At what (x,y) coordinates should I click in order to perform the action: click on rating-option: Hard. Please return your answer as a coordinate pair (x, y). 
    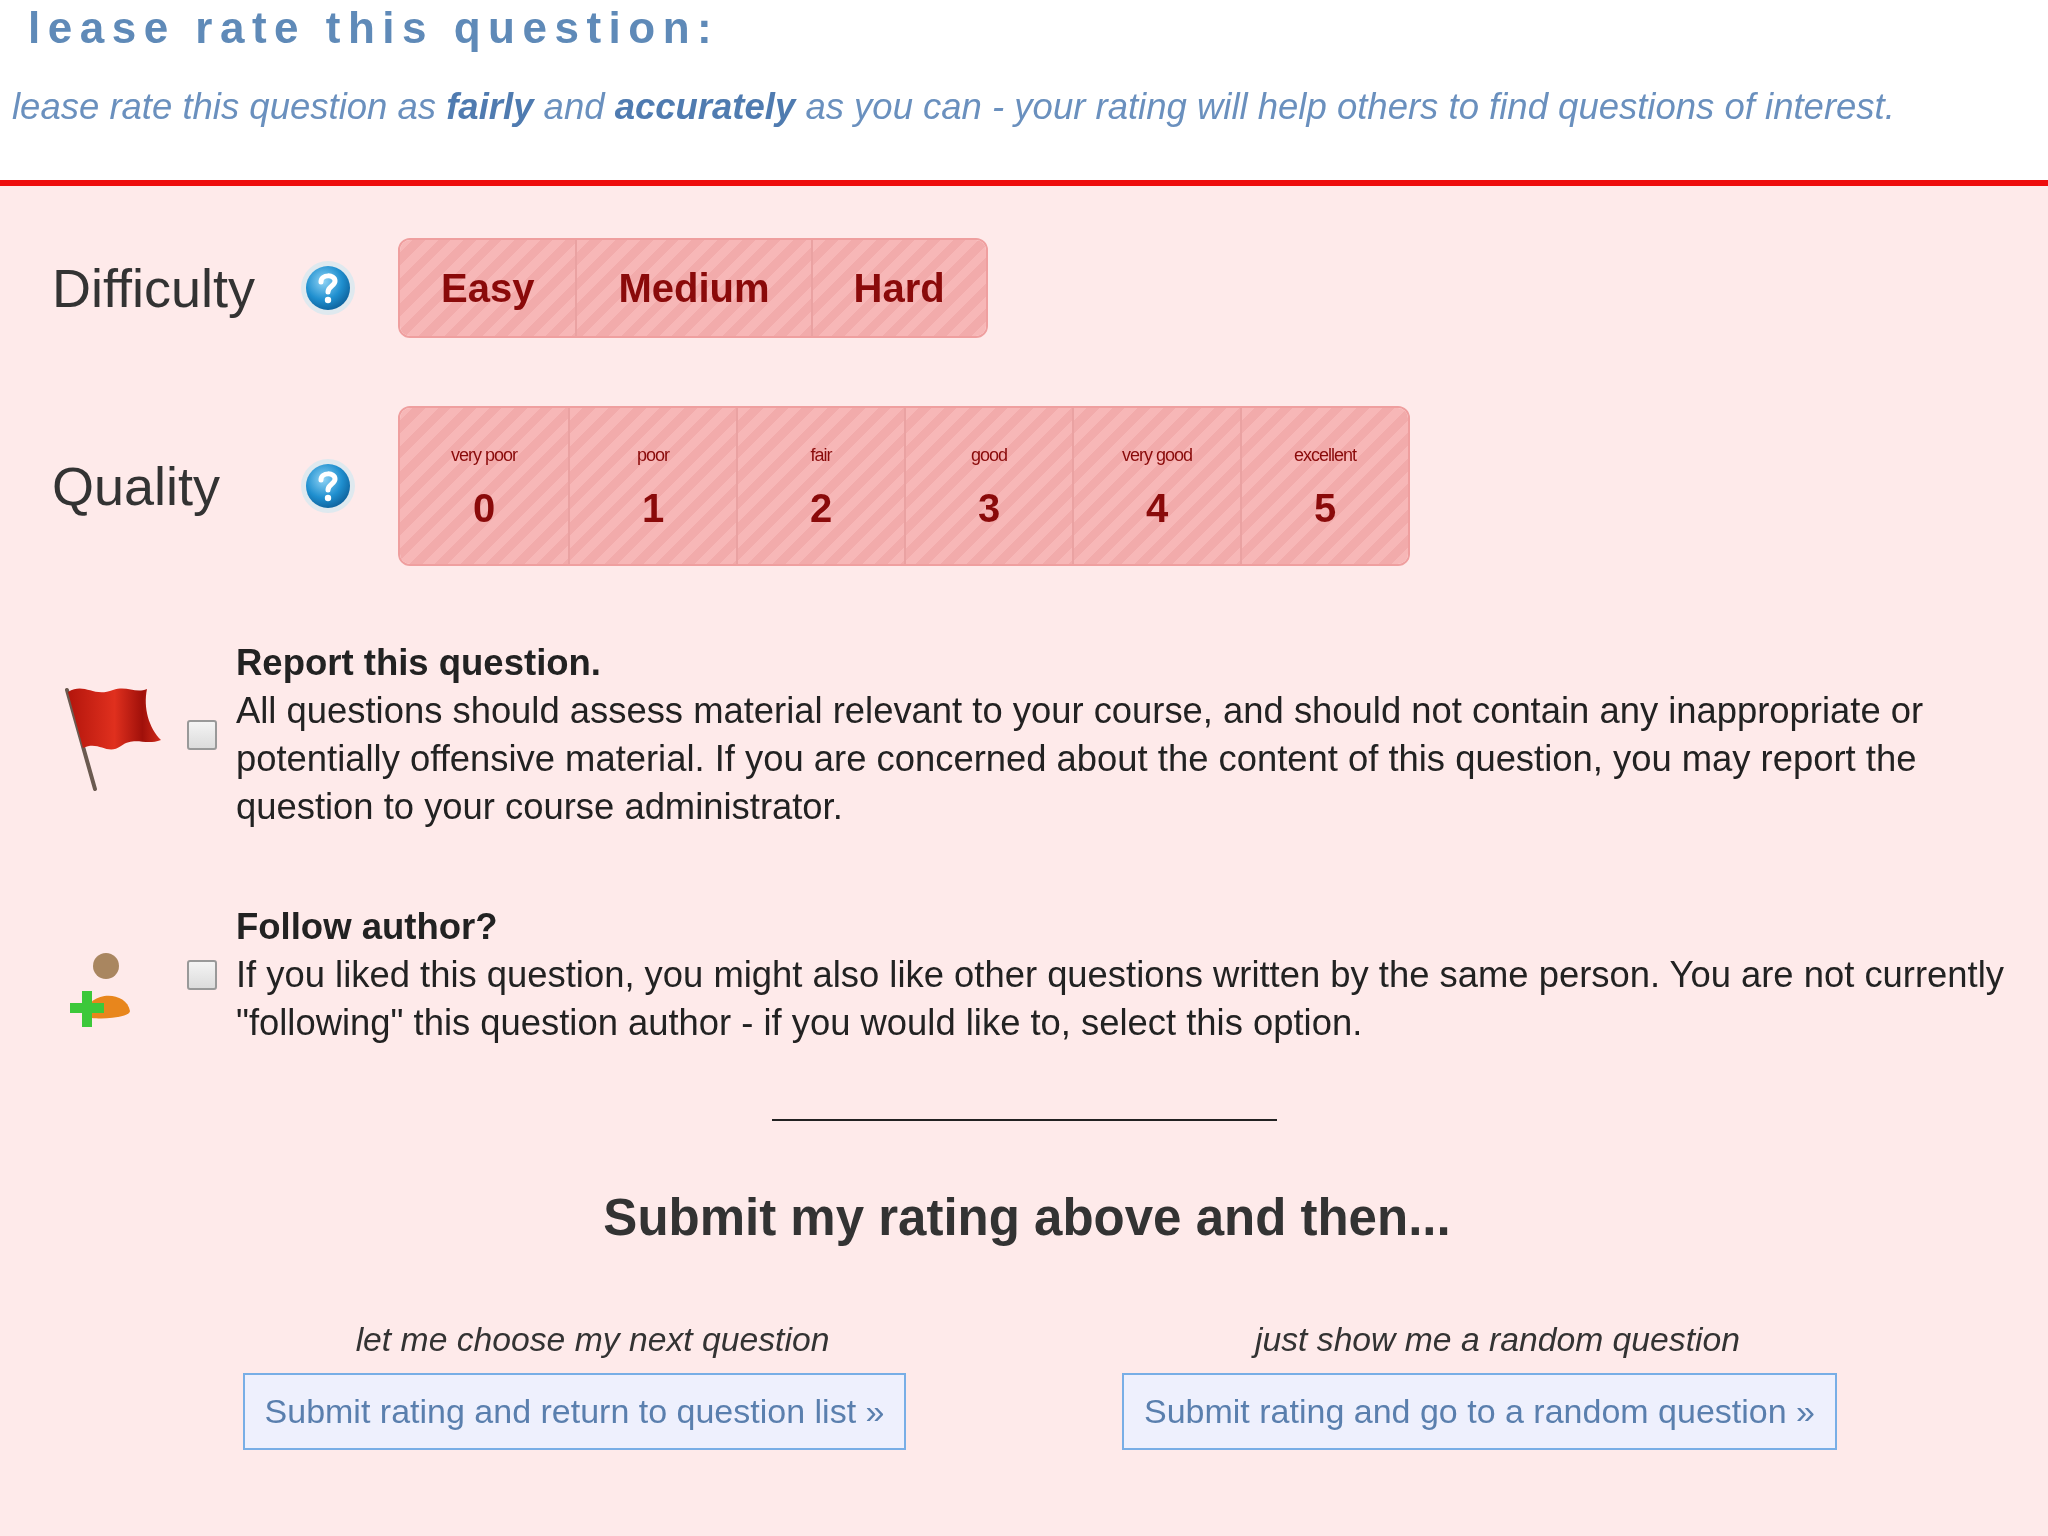
    Looking at the image, I should click on (898, 288).